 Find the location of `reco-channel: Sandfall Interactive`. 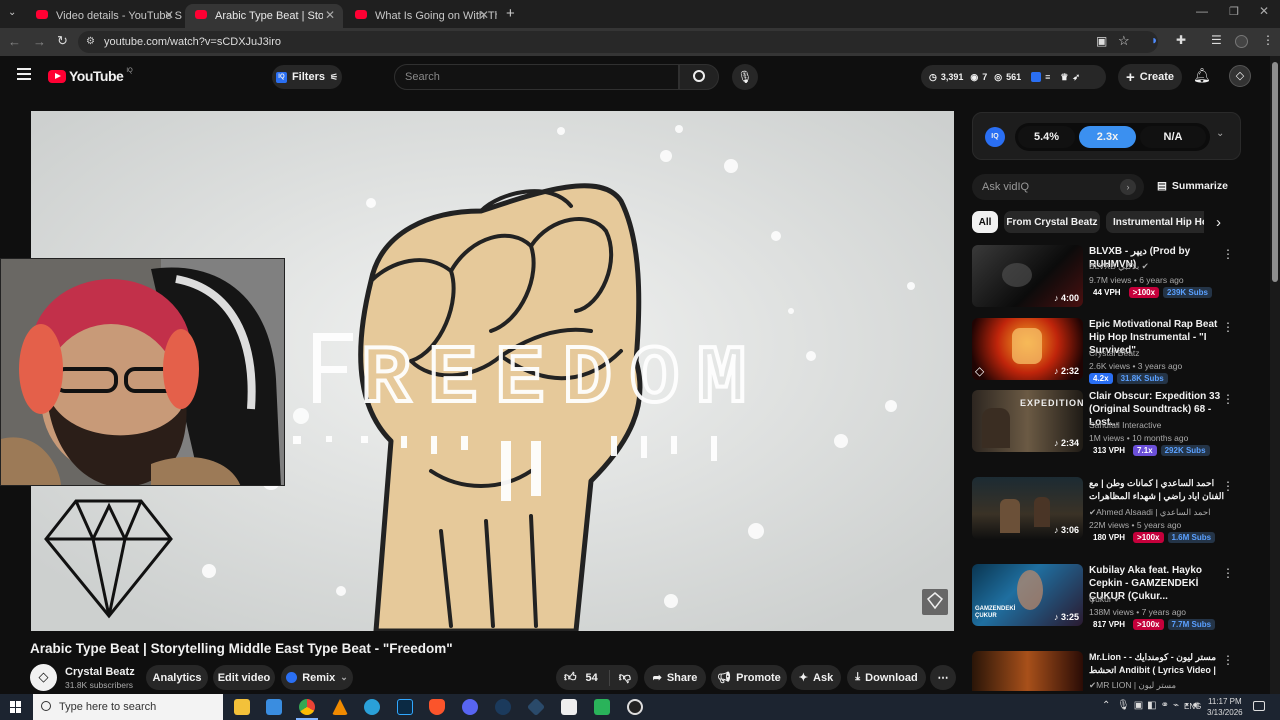

reco-channel: Sandfall Interactive is located at coordinates (1125, 425).